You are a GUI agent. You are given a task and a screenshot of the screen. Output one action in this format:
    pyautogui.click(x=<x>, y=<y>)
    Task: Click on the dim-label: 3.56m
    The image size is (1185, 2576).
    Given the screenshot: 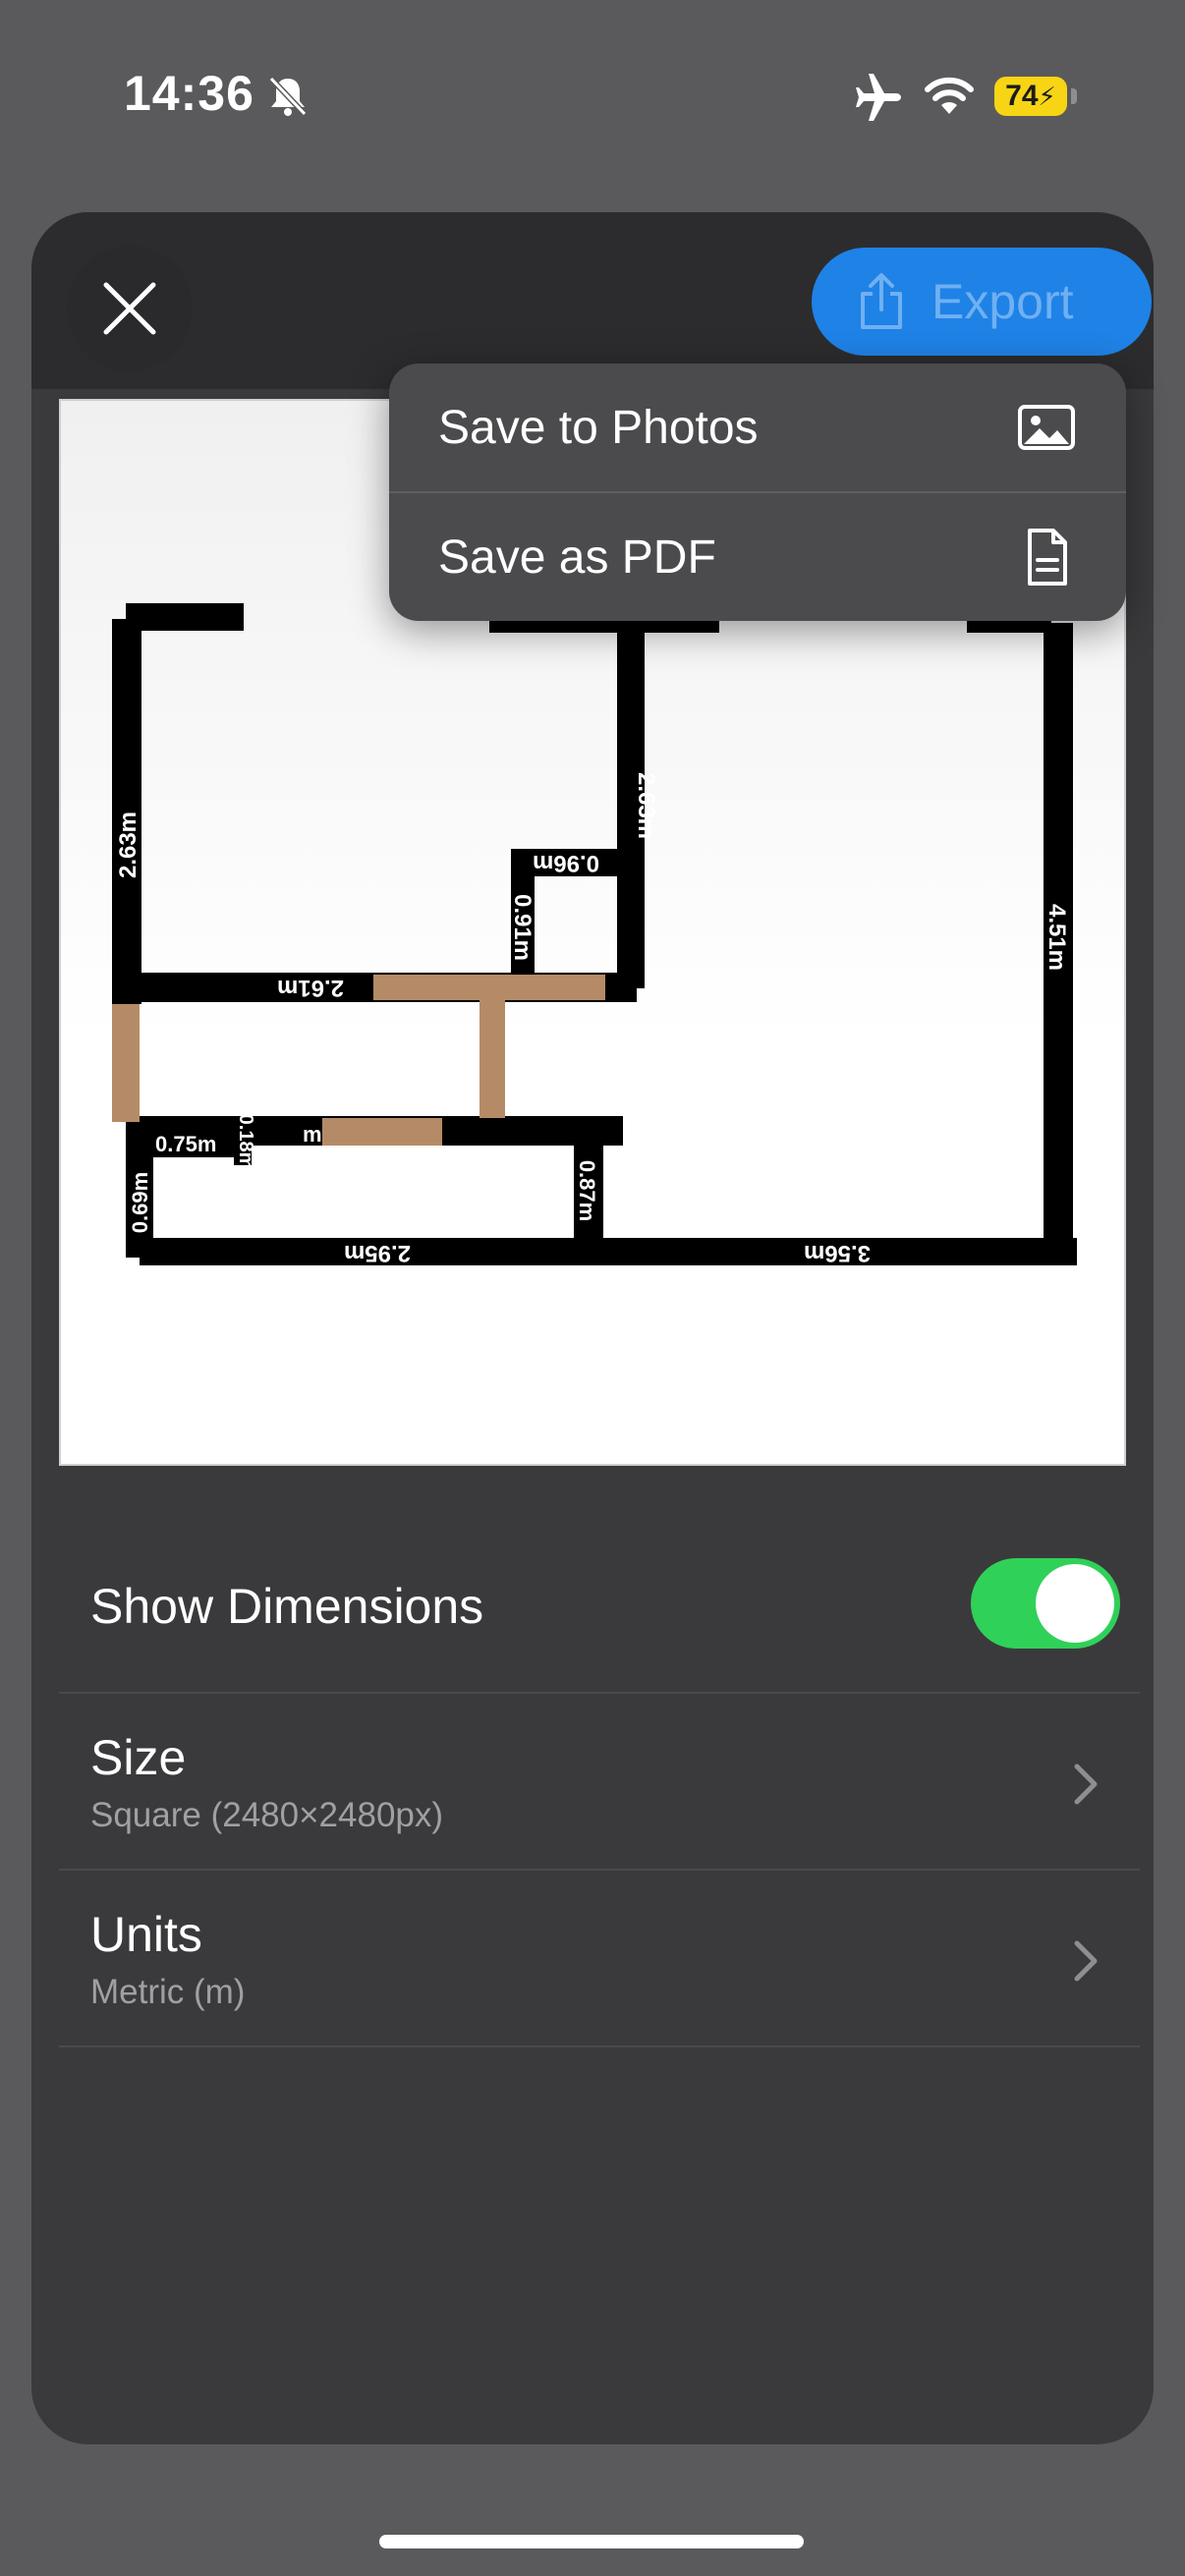 What is the action you would take?
    pyautogui.click(x=838, y=1253)
    